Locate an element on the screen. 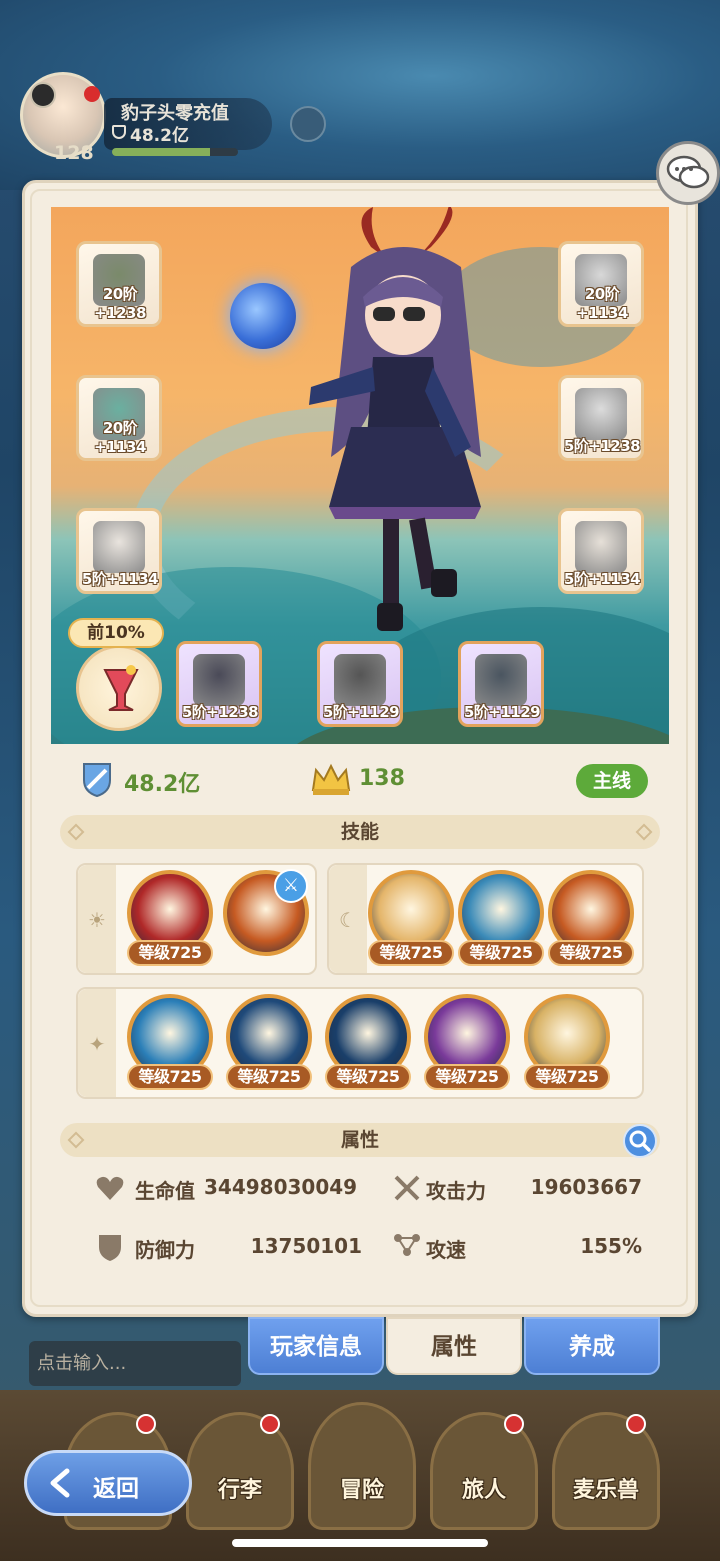  top-background is located at coordinates (360, 95).